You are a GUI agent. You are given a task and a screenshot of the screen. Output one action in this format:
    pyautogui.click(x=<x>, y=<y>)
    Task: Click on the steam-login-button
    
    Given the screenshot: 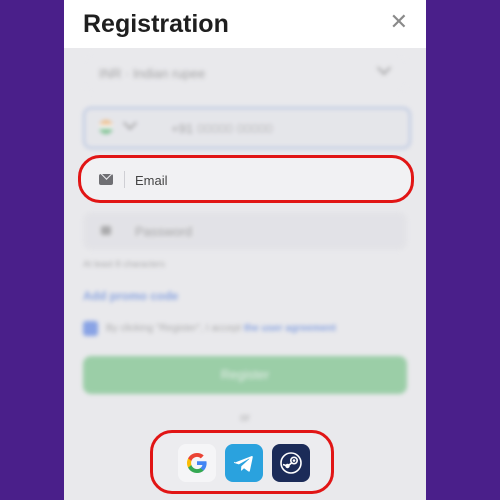 What is the action you would take?
    pyautogui.click(x=291, y=463)
    